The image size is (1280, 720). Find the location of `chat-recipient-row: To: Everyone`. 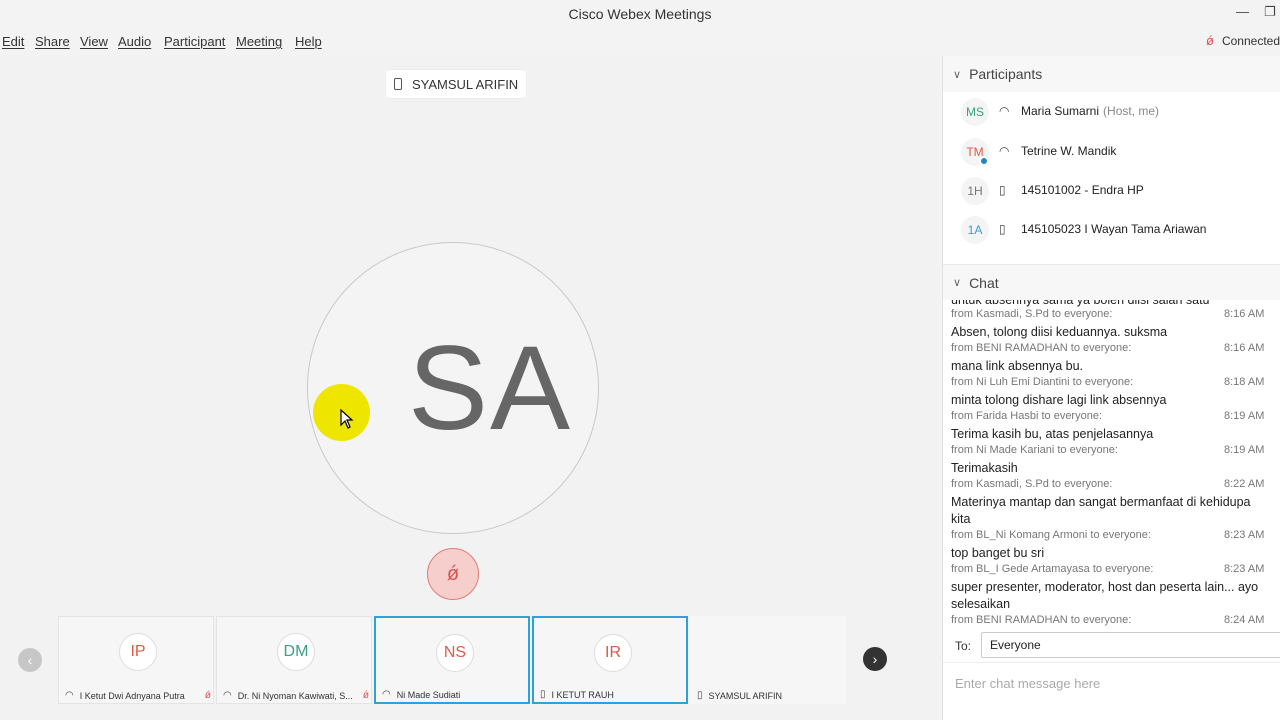

chat-recipient-row: To: Everyone is located at coordinates (1111, 646).